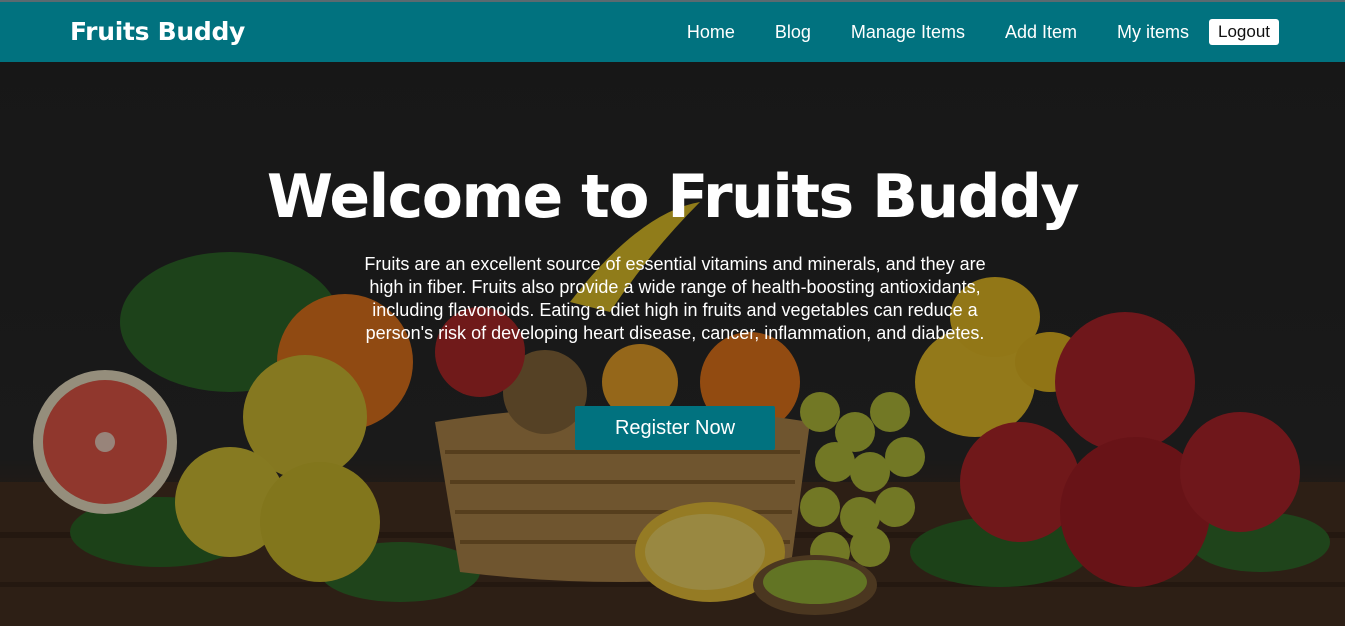 The image size is (1345, 626). I want to click on brand-logo: Fruits Buddy, so click(157, 32).